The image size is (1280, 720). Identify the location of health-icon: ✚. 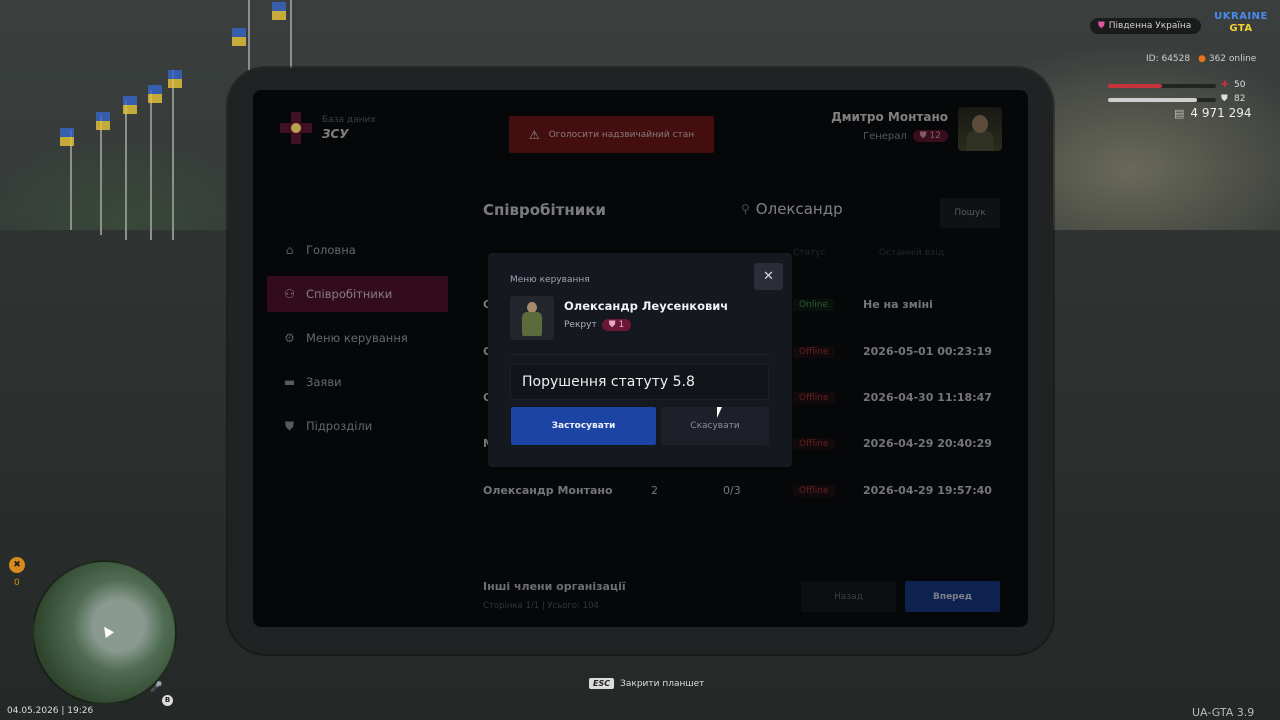
(1225, 85).